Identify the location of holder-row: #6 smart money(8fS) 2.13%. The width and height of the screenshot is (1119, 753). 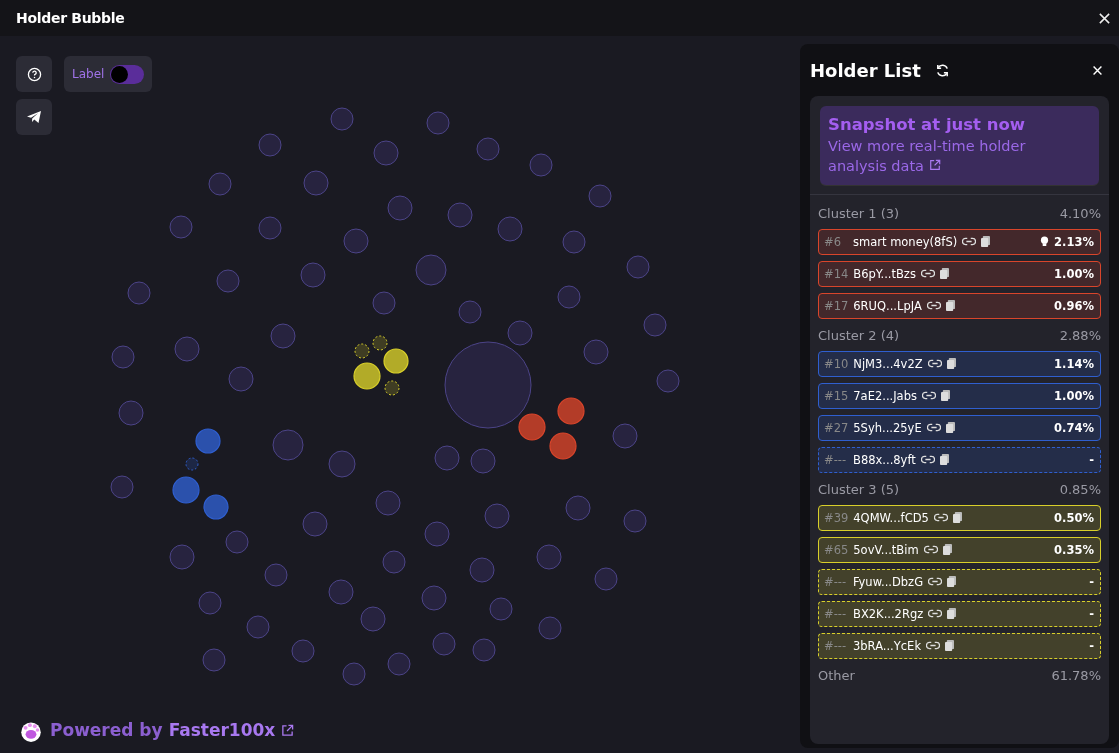
(959, 241).